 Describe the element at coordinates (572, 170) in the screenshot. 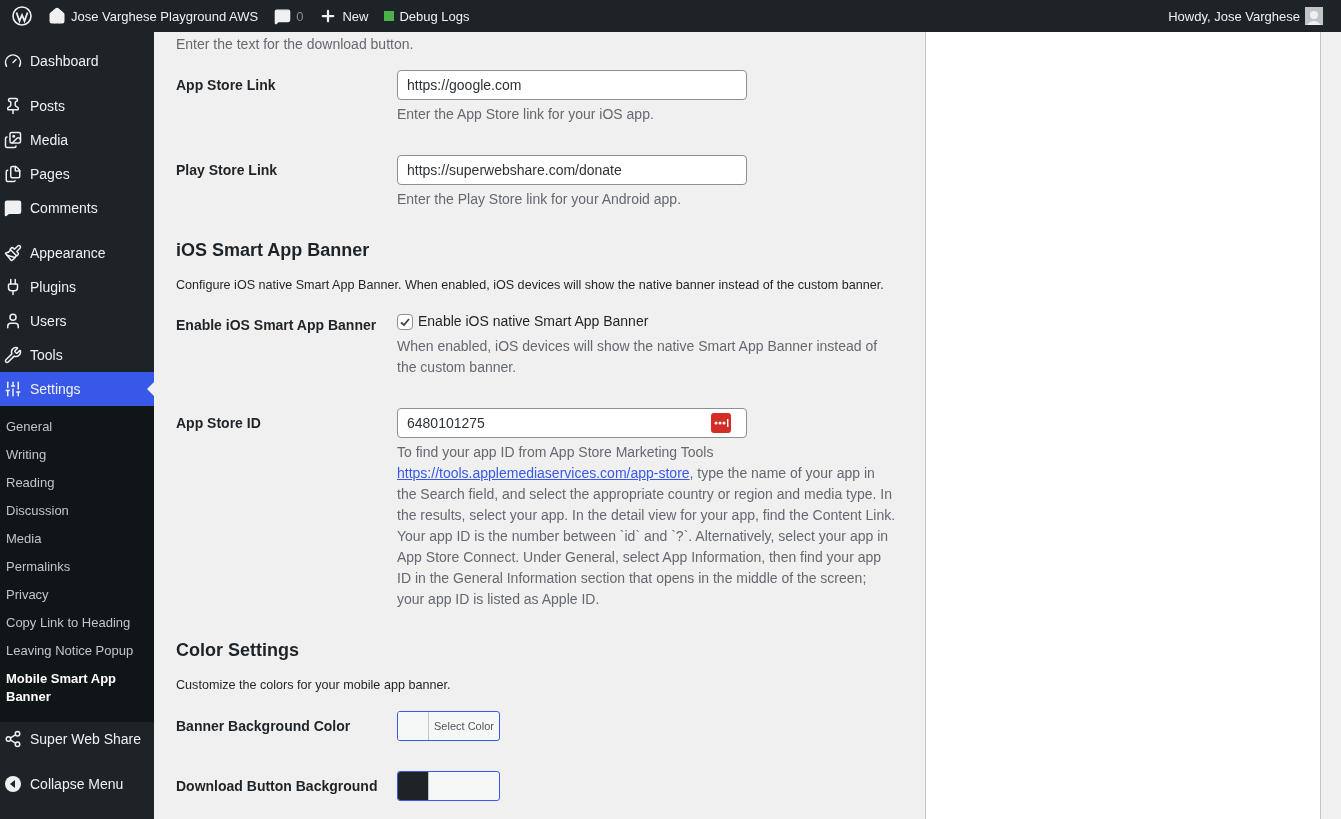

I see `text-field: https://superwebshare.com/donate` at that location.